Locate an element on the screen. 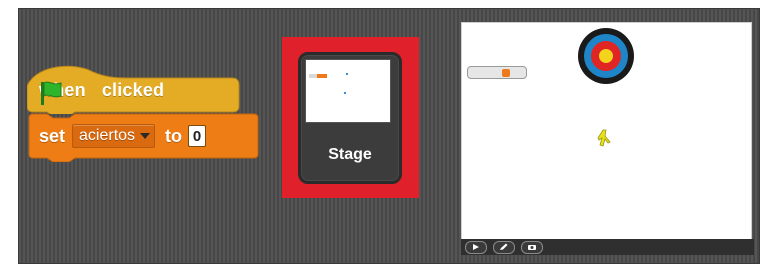 This screenshot has height=269, width=762. pencil-icon is located at coordinates (504, 247).